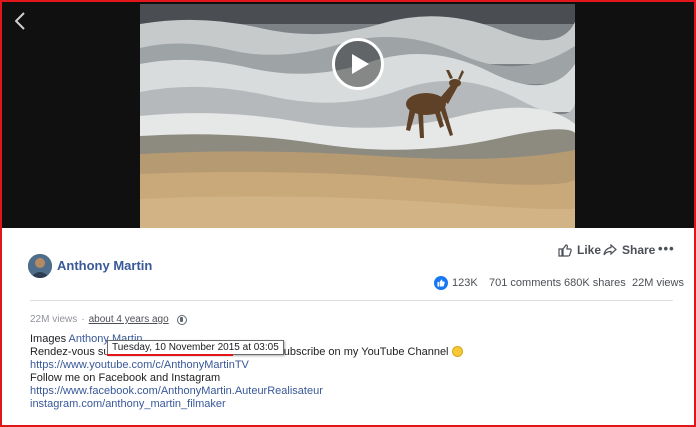 Image resolution: width=696 pixels, height=427 pixels. I want to click on like-button: Like, so click(579, 250).